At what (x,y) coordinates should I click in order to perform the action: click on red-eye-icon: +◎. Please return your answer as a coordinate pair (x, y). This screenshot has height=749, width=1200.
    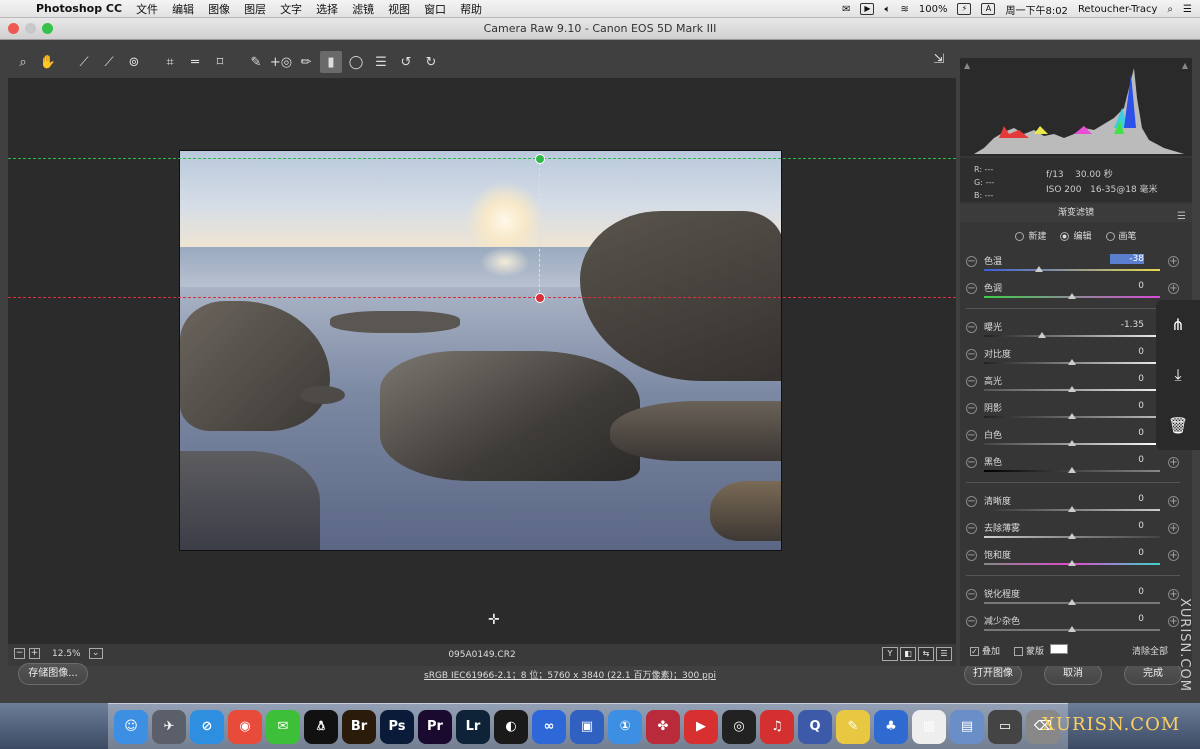
    Looking at the image, I should click on (281, 62).